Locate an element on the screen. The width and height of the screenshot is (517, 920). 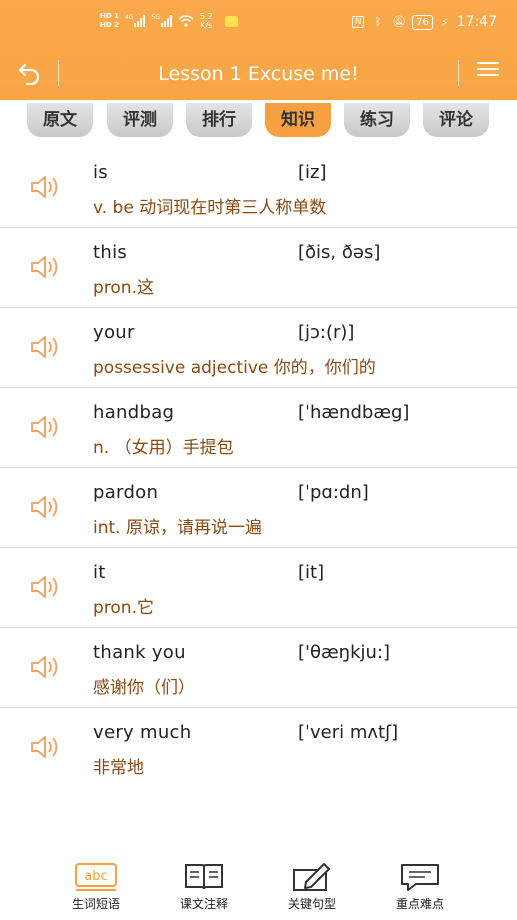
word-meaning: pron.它 is located at coordinates (123, 608).